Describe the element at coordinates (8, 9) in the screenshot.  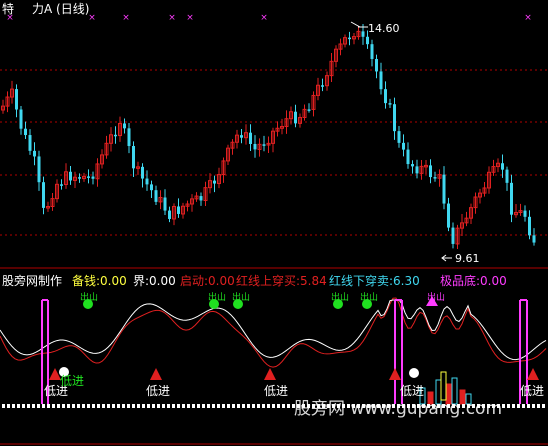
I see `stock-title: 特` at that location.